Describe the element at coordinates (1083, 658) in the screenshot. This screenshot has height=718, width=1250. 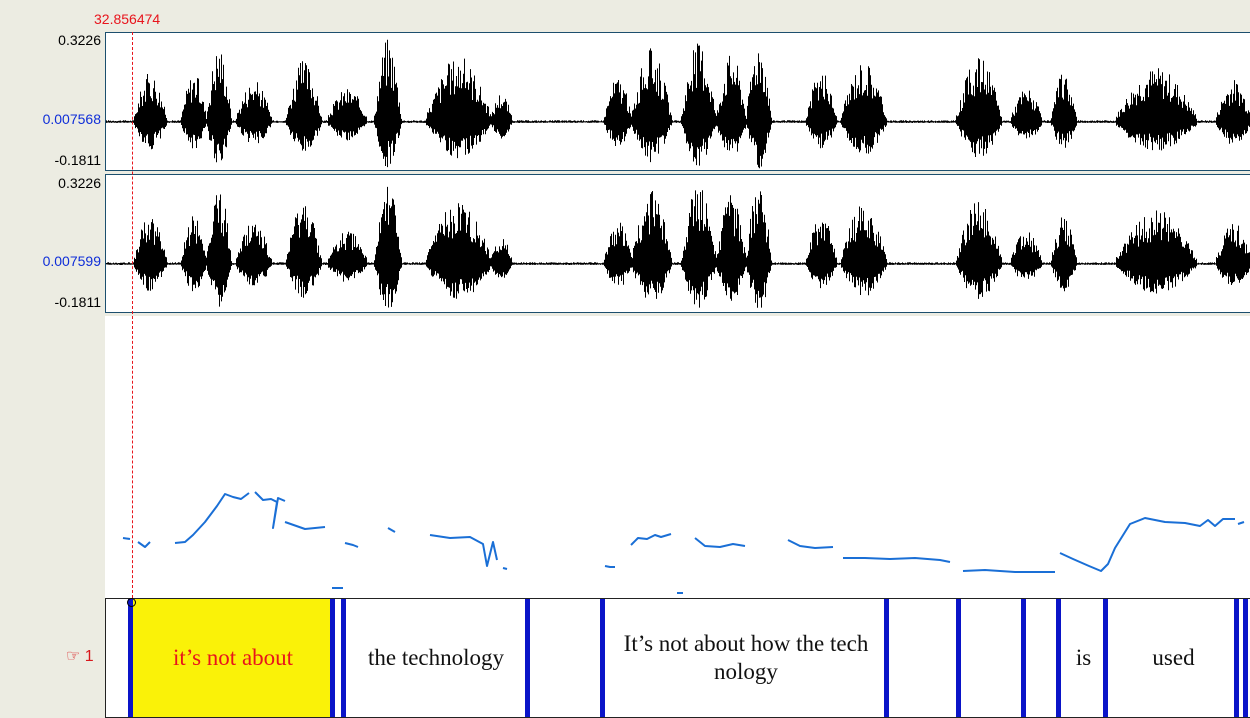
I see `segment-label: is` at that location.